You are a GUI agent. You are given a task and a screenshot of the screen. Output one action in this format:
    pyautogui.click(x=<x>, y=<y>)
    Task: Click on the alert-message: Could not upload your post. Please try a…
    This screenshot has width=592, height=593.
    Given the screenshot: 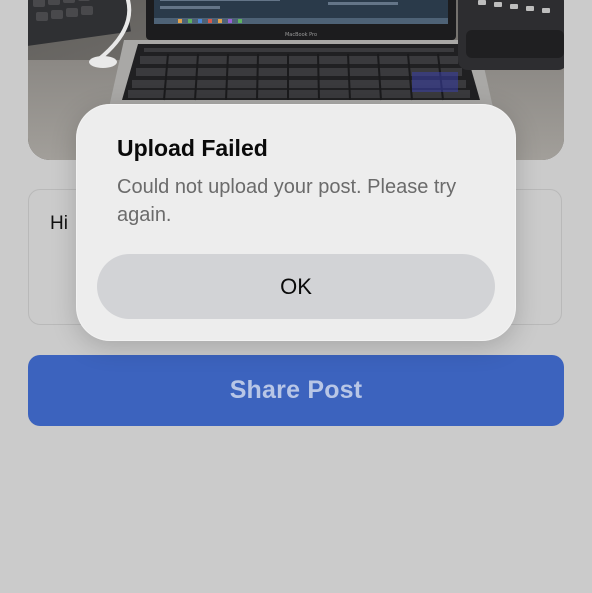 What is the action you would take?
    pyautogui.click(x=287, y=201)
    